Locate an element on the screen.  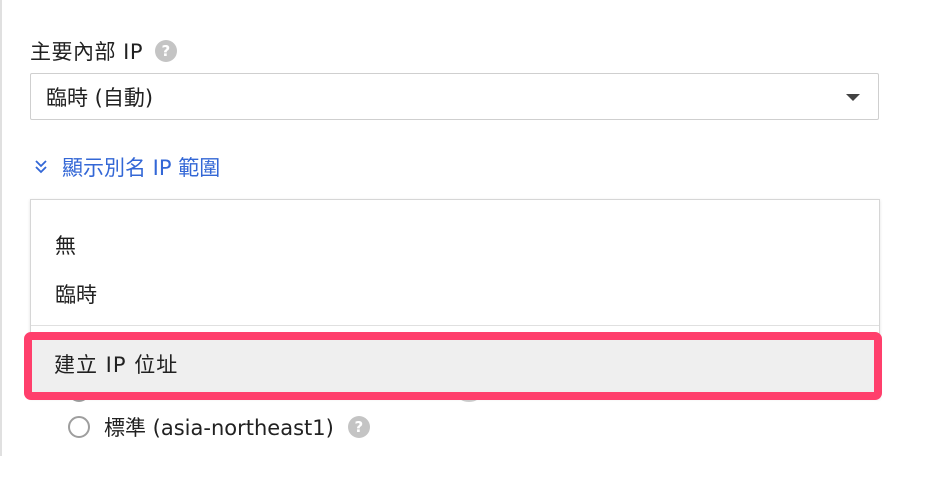
network-tier-standard-option: 標準 (asia-northeast1) ? is located at coordinates (219, 427).